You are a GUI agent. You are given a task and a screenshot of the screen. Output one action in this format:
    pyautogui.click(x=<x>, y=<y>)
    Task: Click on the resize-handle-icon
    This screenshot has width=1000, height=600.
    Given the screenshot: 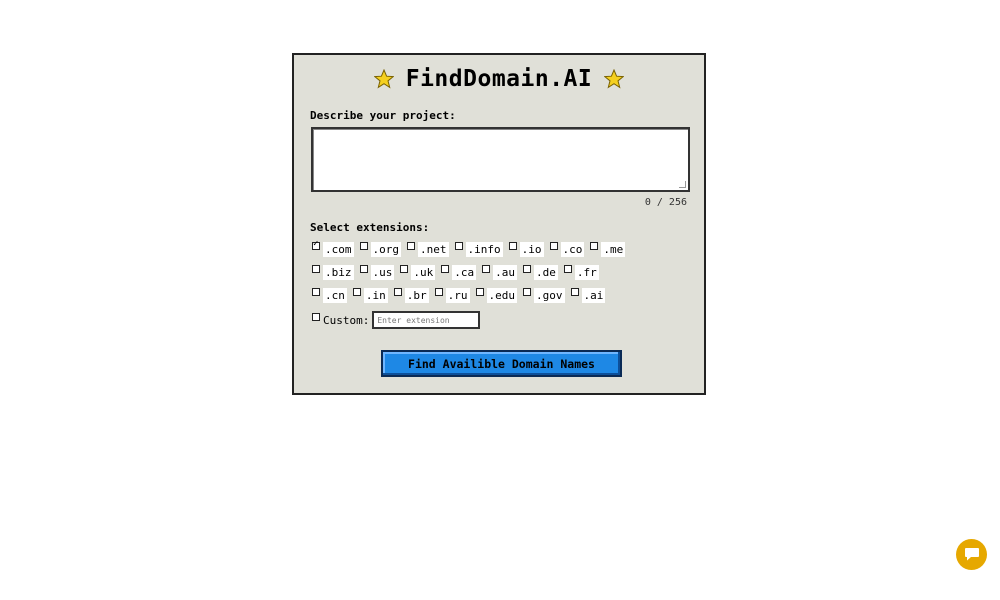 What is the action you would take?
    pyautogui.click(x=682, y=184)
    